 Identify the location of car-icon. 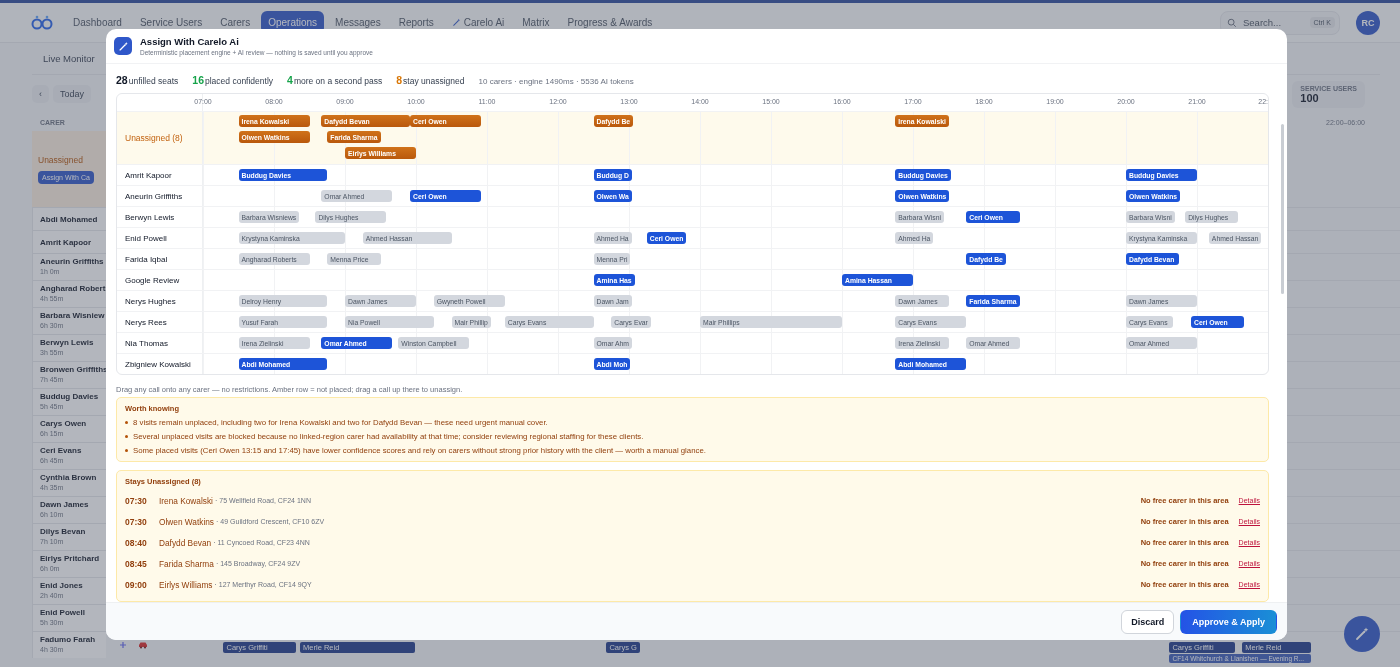
(143, 645).